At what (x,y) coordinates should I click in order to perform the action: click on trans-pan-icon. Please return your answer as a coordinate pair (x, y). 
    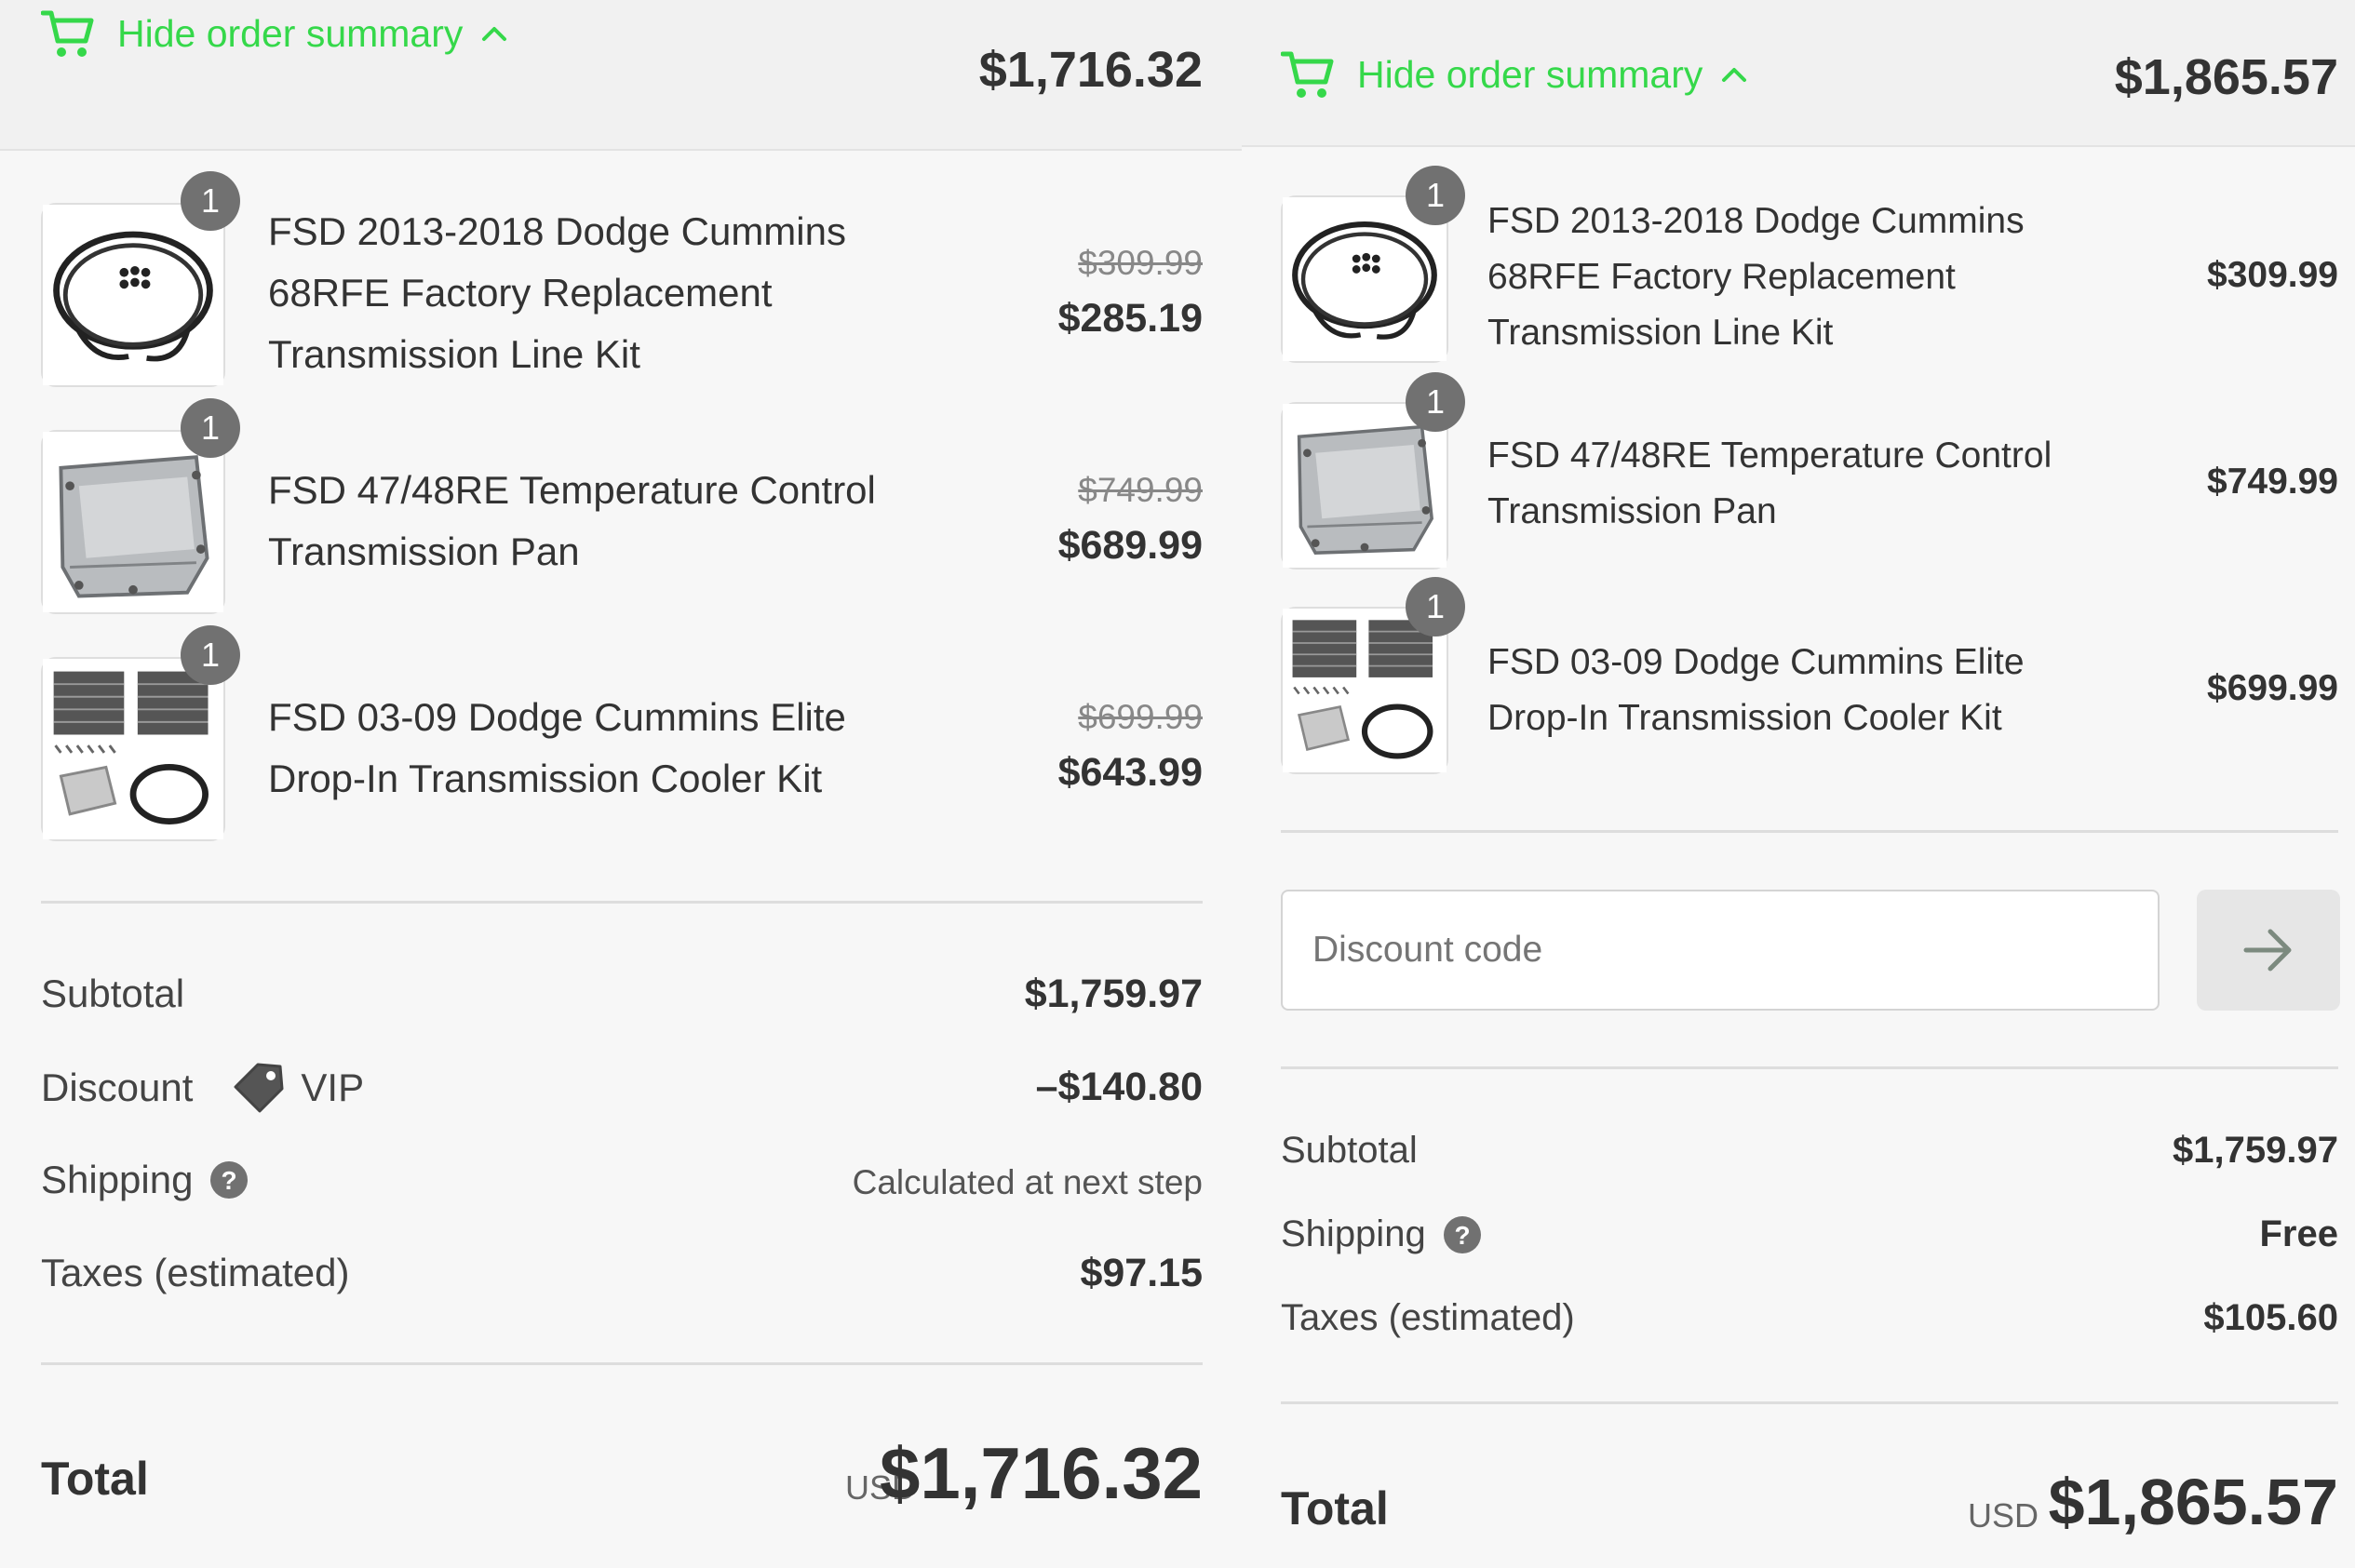
    Looking at the image, I should click on (133, 522).